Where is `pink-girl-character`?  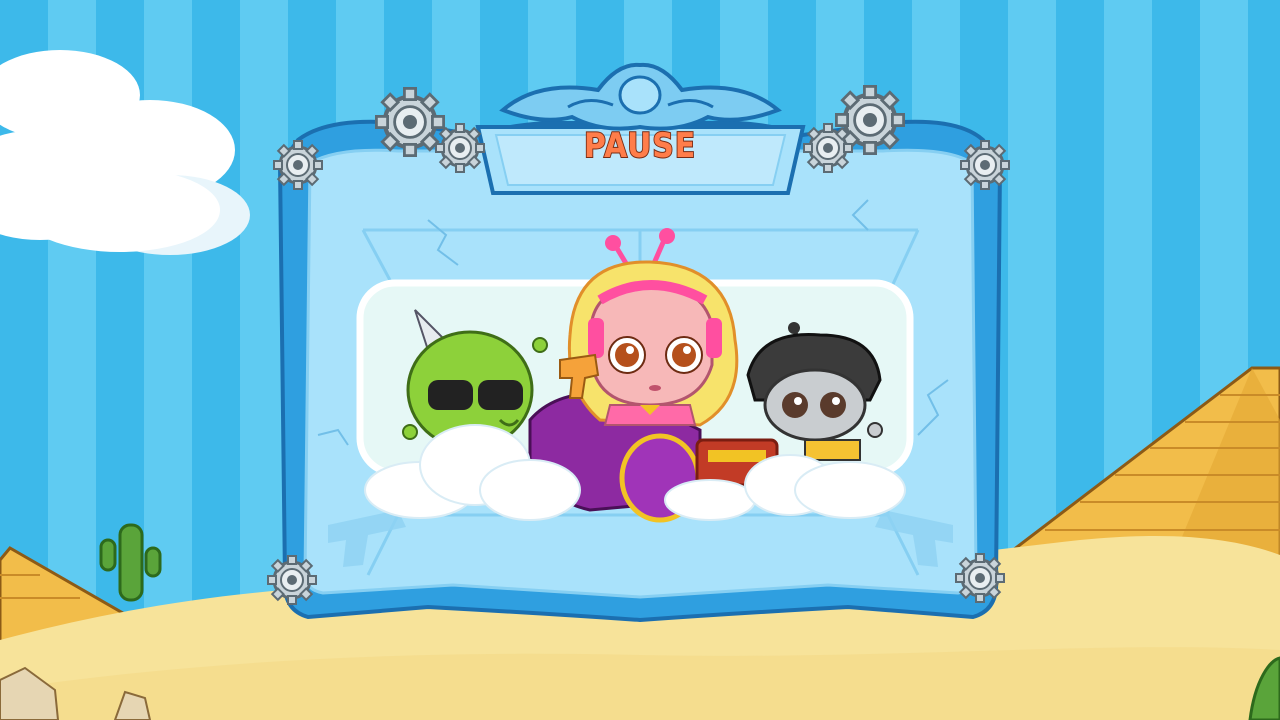 pink-girl-character is located at coordinates (649, 327).